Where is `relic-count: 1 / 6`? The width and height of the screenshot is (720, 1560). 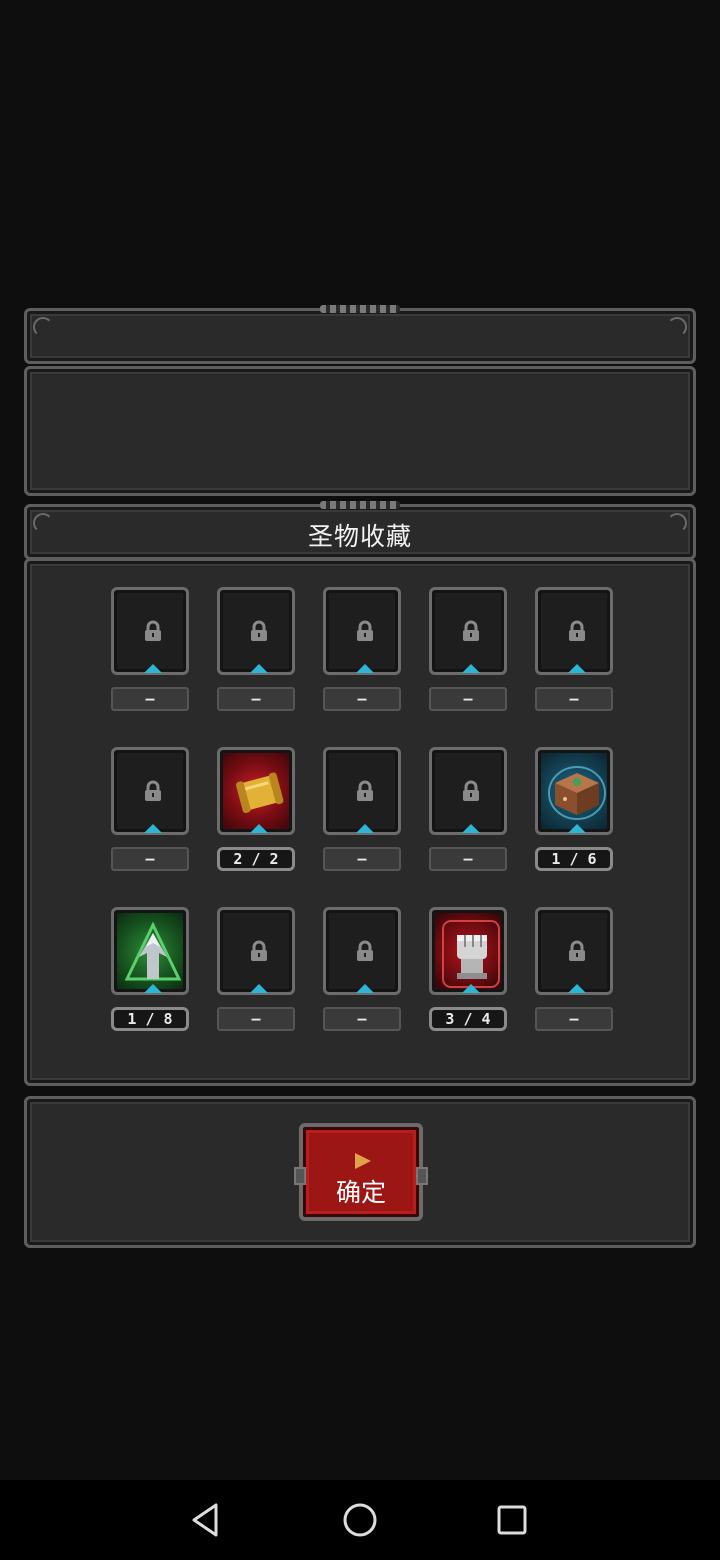 relic-count: 1 / 6 is located at coordinates (574, 859).